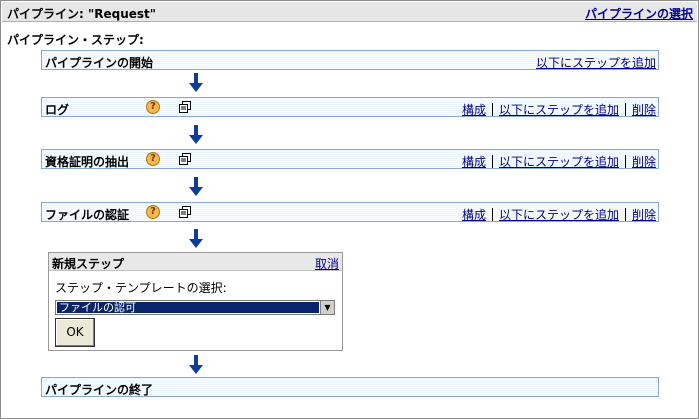 This screenshot has height=419, width=699. What do you see at coordinates (75, 40) in the screenshot?
I see `steps-heading: パイプライン・ステップ:` at bounding box center [75, 40].